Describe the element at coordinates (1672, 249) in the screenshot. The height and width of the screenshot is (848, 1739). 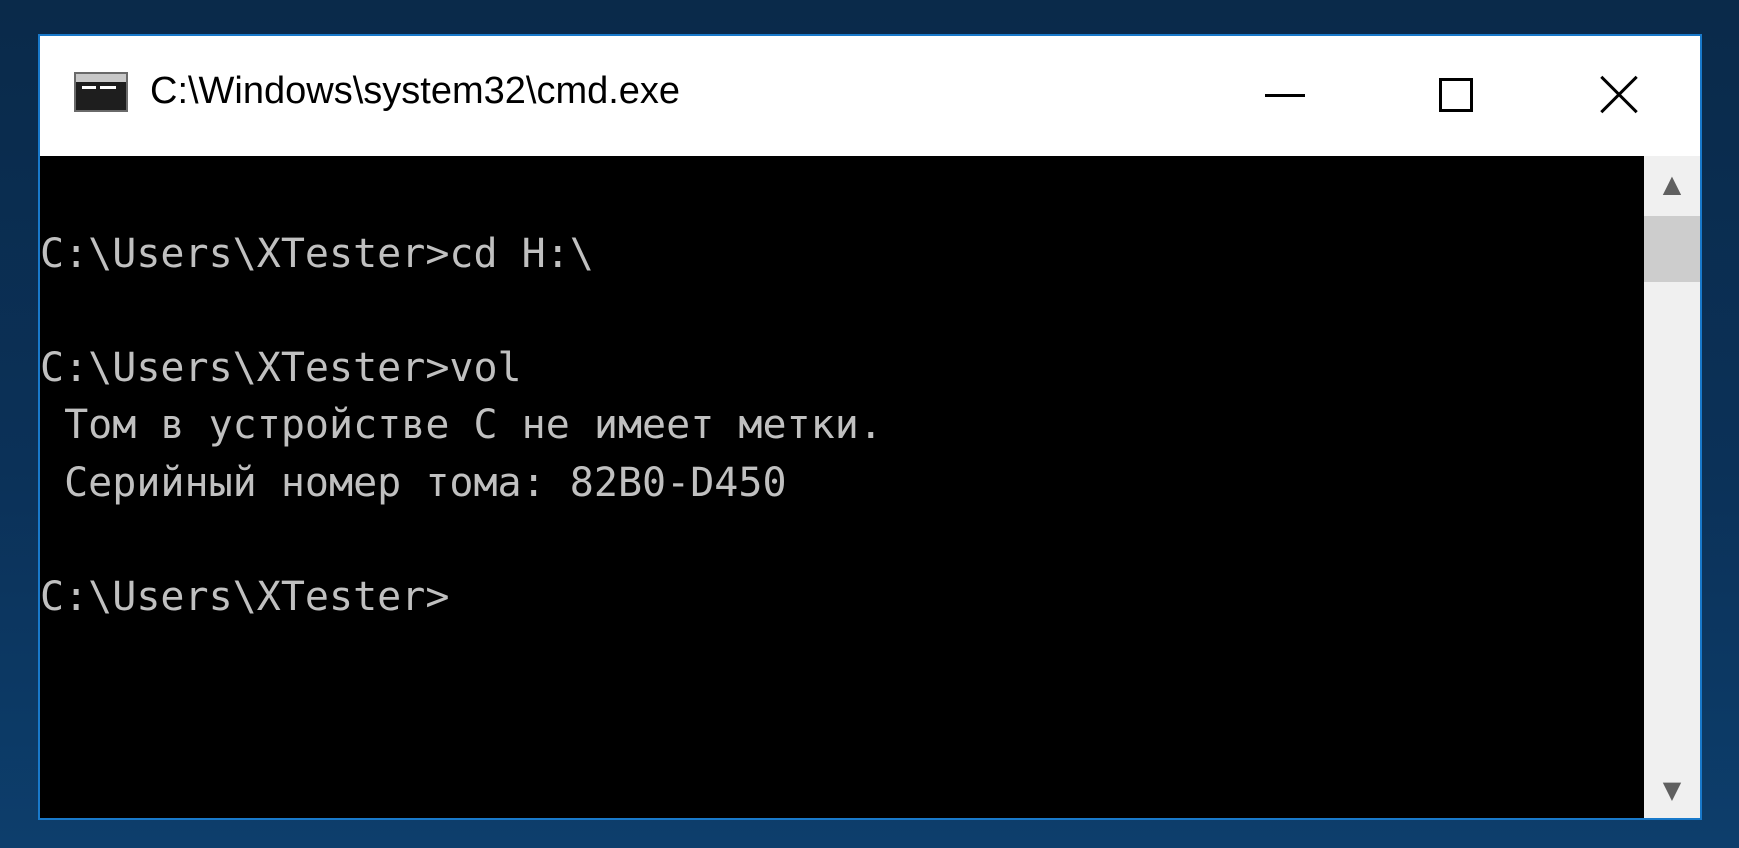
I see `scroll-thumb` at that location.